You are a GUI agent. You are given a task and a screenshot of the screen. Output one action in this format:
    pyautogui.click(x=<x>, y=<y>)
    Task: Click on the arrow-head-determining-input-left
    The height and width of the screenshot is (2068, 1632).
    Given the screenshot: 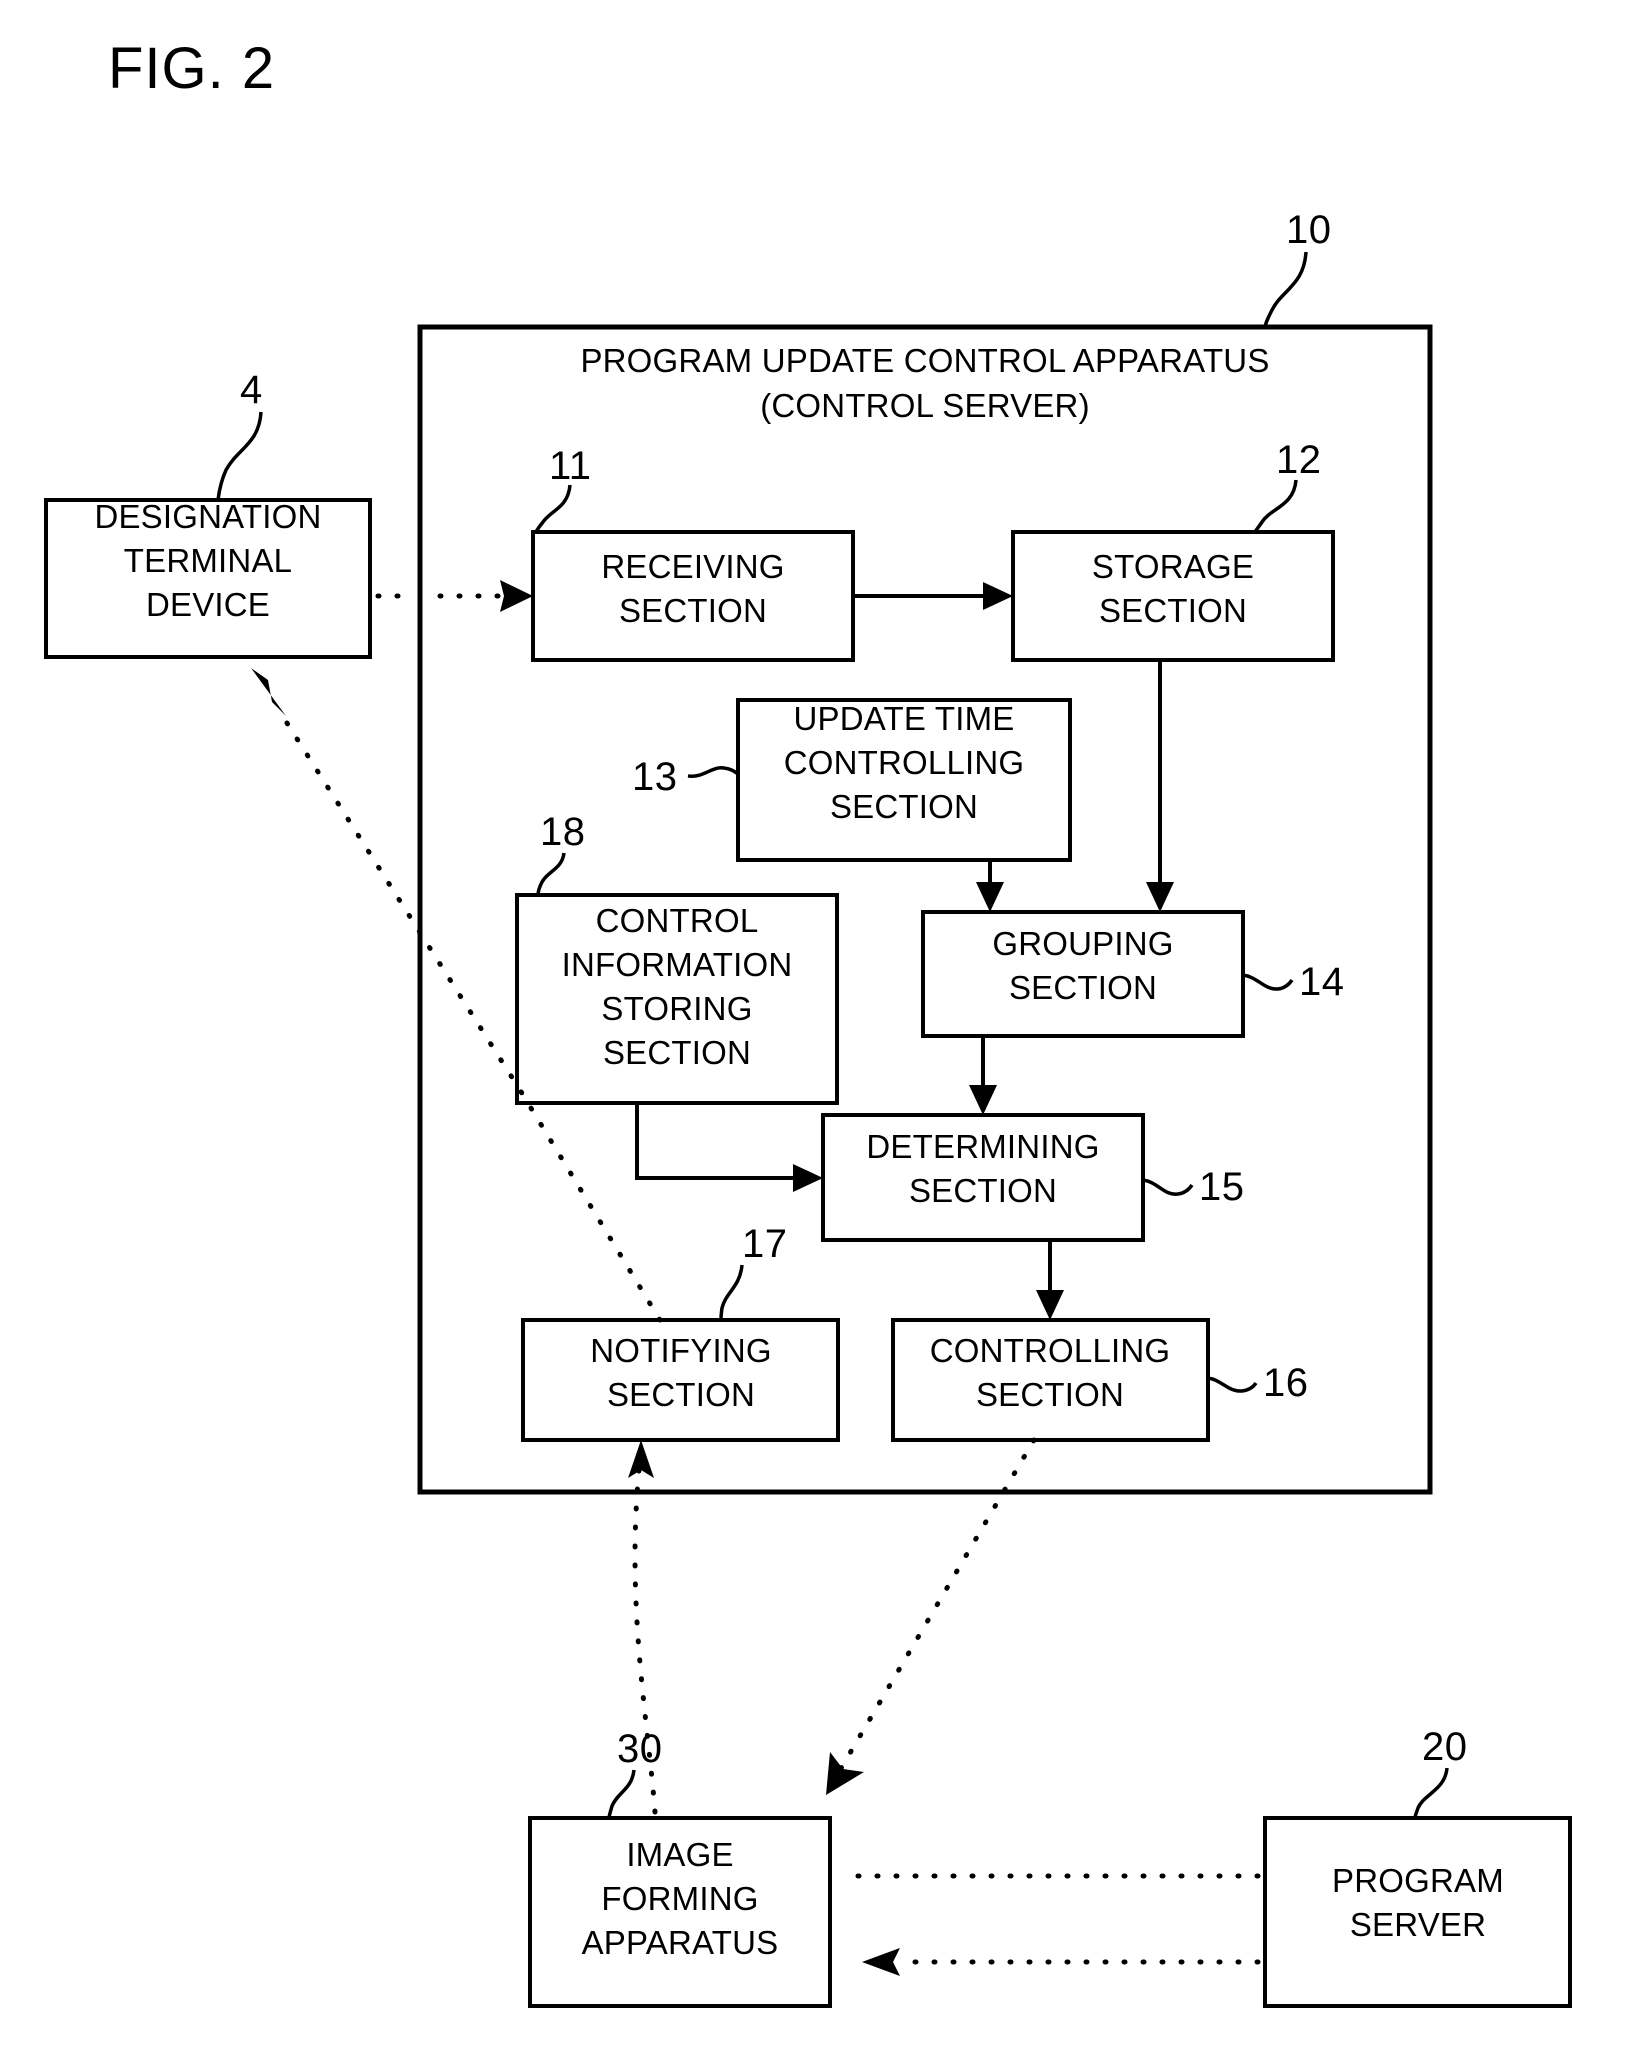 What is the action you would take?
    pyautogui.click(x=808, y=1178)
    